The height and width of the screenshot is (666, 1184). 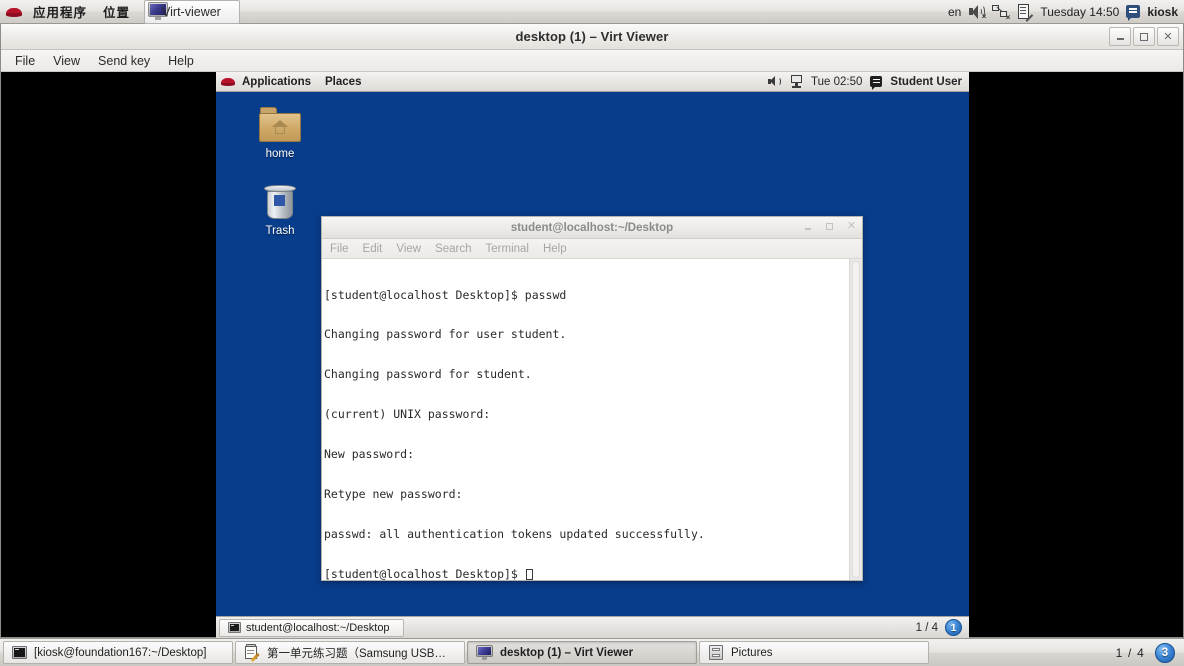 I want to click on document-pen-icon, so click(x=1025, y=13).